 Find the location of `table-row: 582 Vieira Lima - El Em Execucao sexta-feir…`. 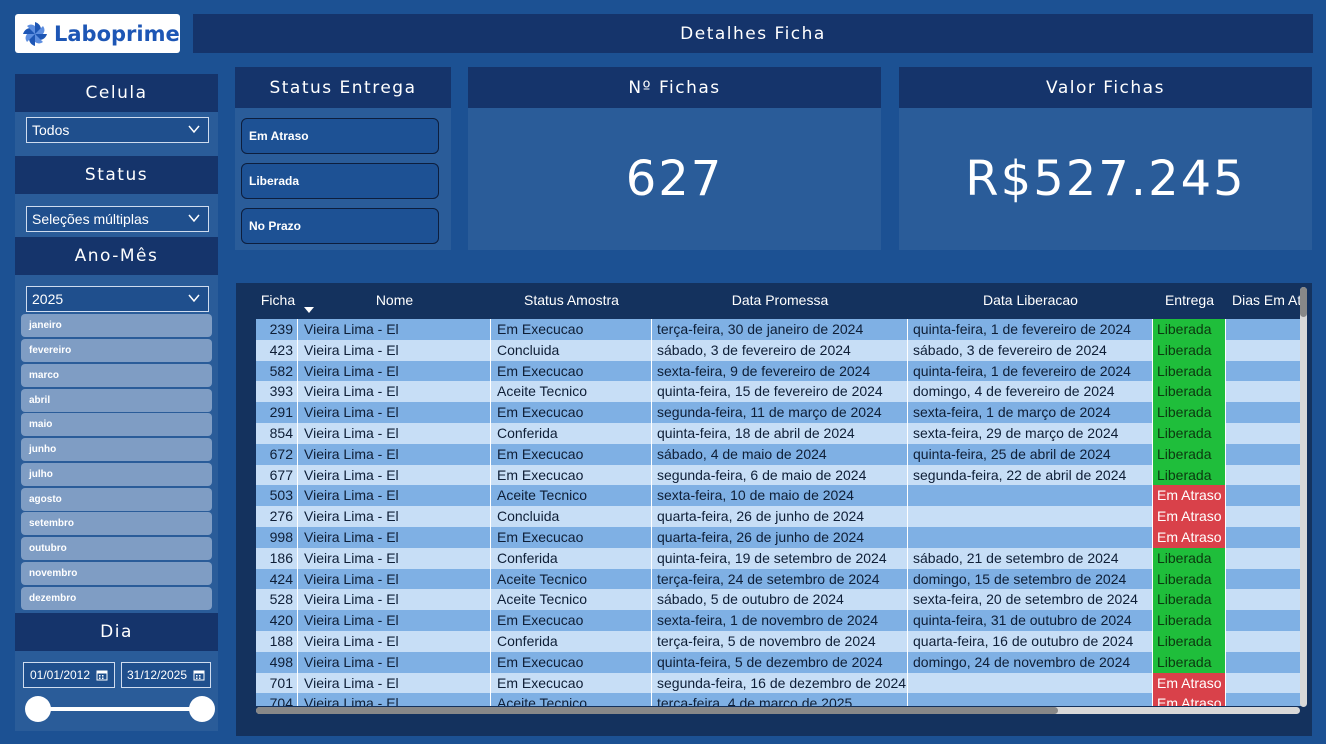

table-row: 582 Vieira Lima - El Em Execucao sexta-feir… is located at coordinates (781, 371).